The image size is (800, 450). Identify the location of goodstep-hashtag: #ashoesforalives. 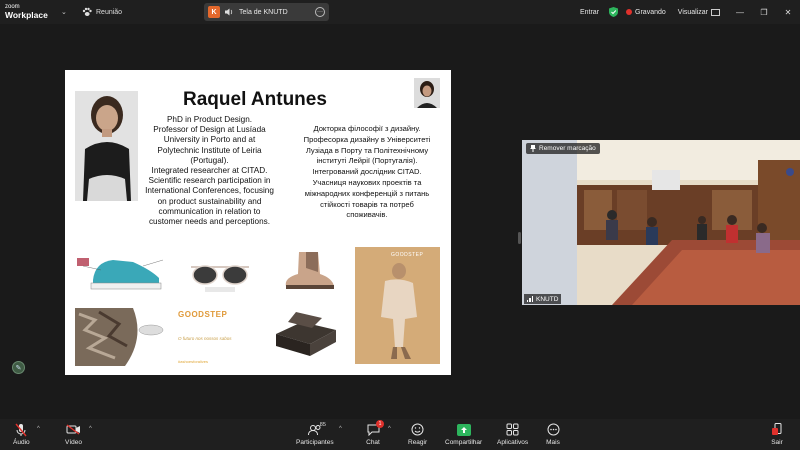
(193, 361).